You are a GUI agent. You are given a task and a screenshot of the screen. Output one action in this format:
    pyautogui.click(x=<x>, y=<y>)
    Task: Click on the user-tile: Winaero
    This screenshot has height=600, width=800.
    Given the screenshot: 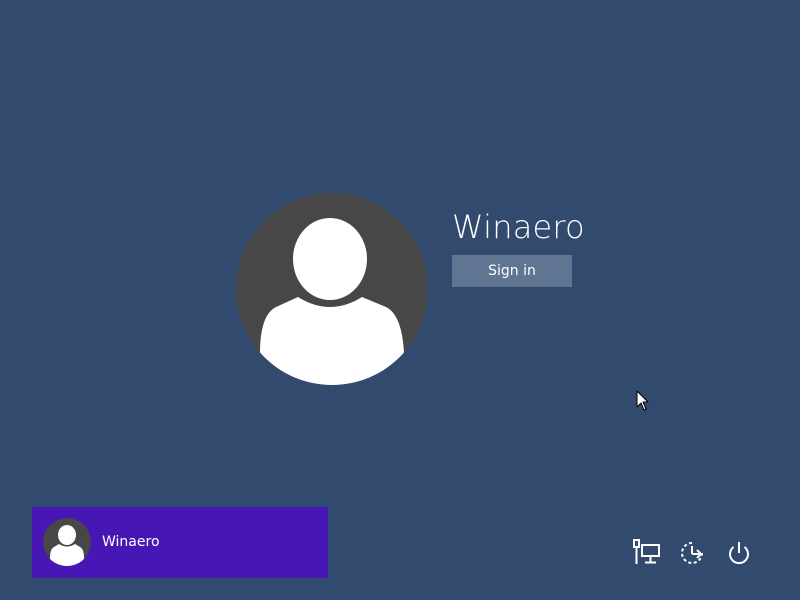 What is the action you would take?
    pyautogui.click(x=180, y=542)
    